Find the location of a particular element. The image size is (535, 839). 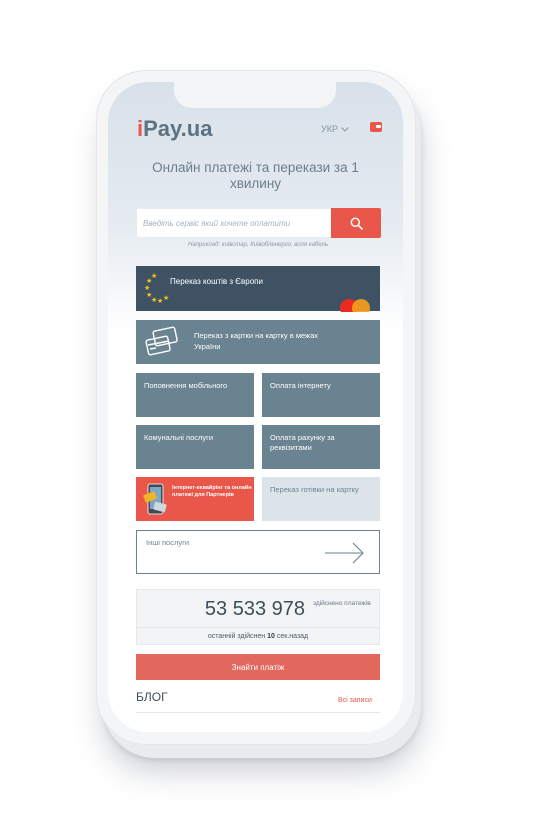

wallet-icon is located at coordinates (376, 127).